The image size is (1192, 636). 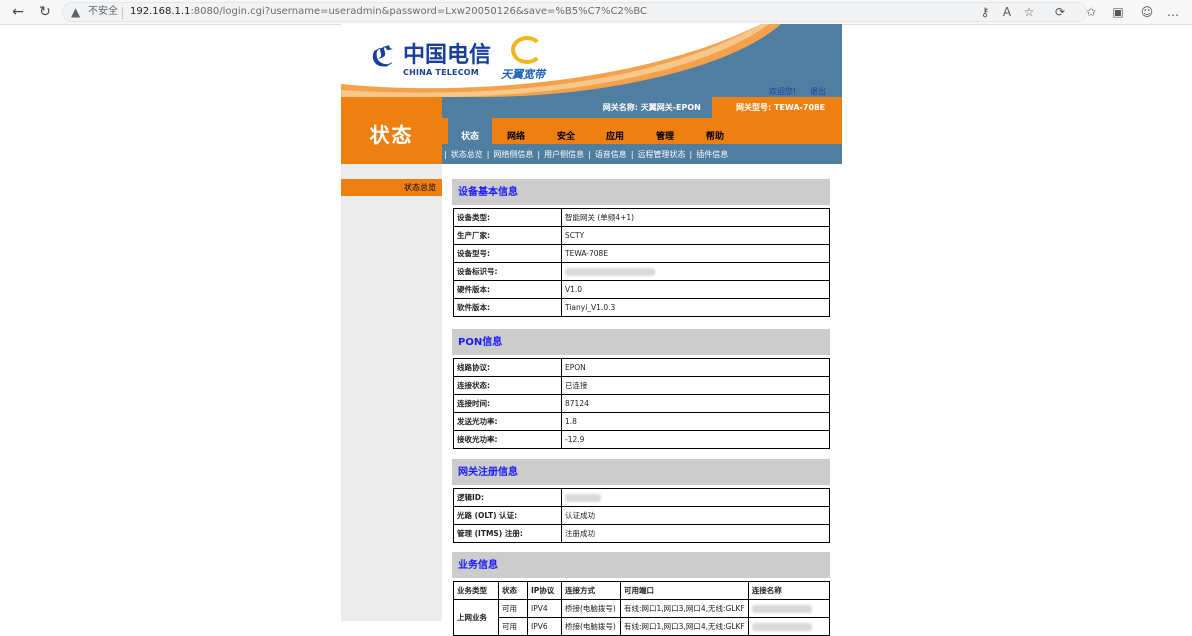 I want to click on telecom-mark-icon: ℭ, so click(x=382, y=56).